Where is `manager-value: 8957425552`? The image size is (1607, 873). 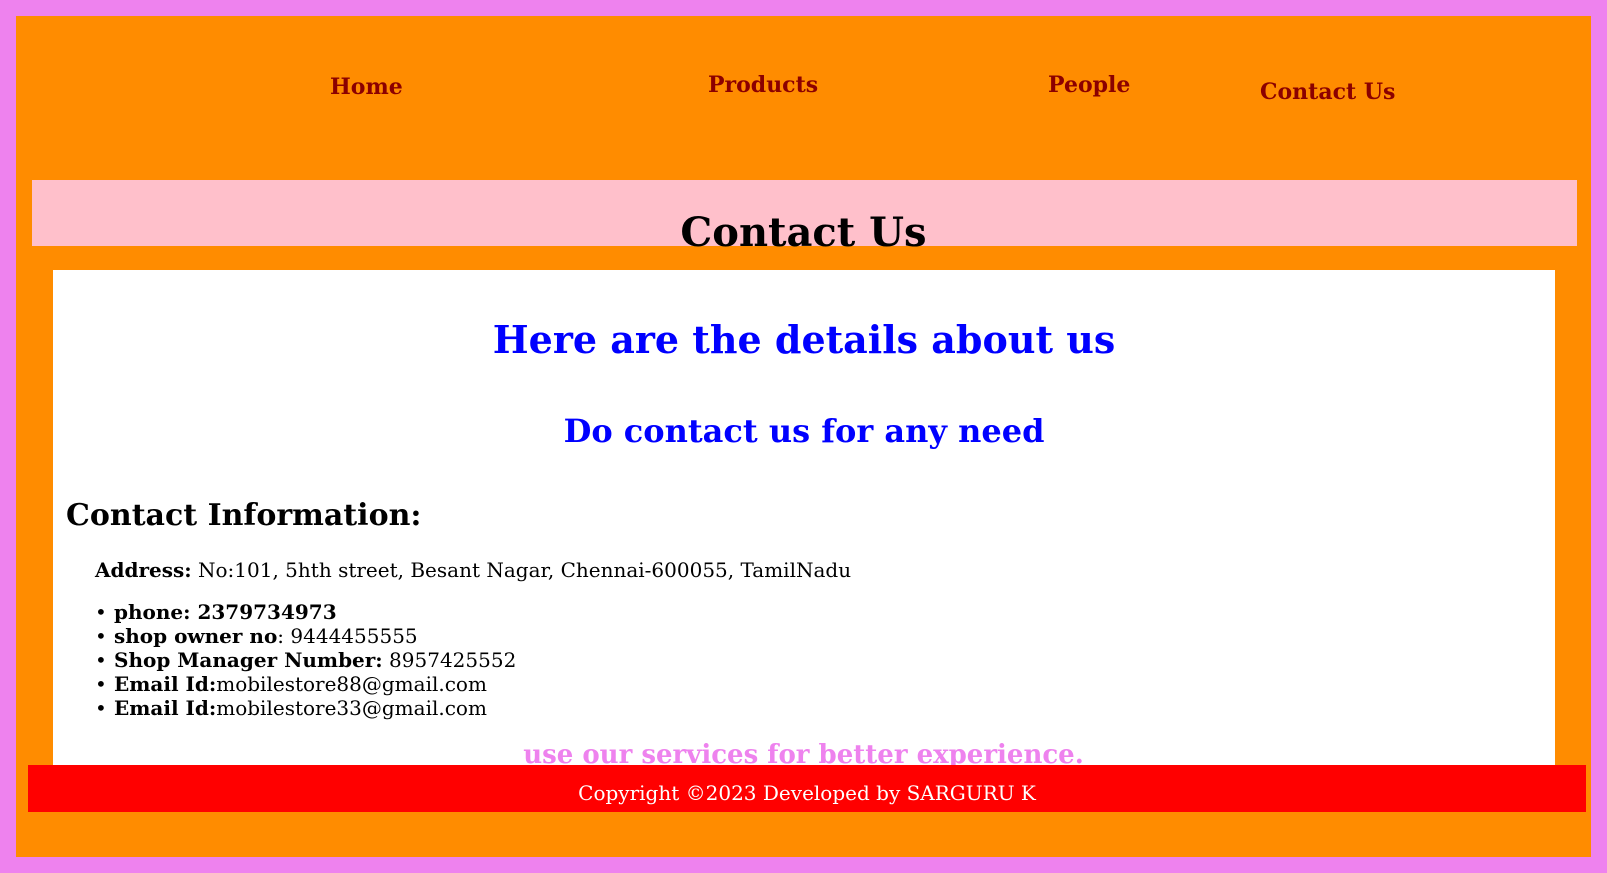 manager-value: 8957425552 is located at coordinates (449, 660).